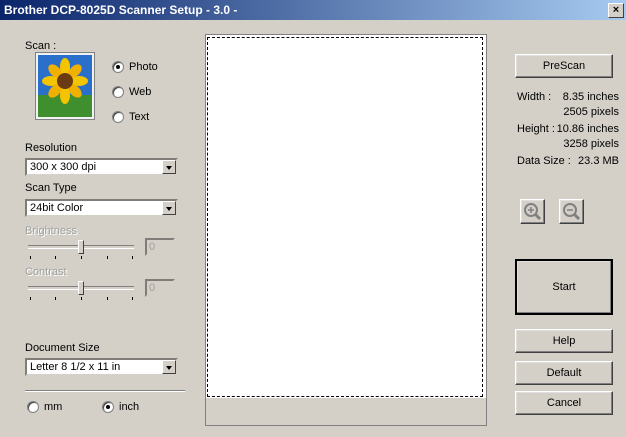 This screenshot has width=626, height=437. I want to click on scan-option-photo-label: Photo, so click(143, 67).